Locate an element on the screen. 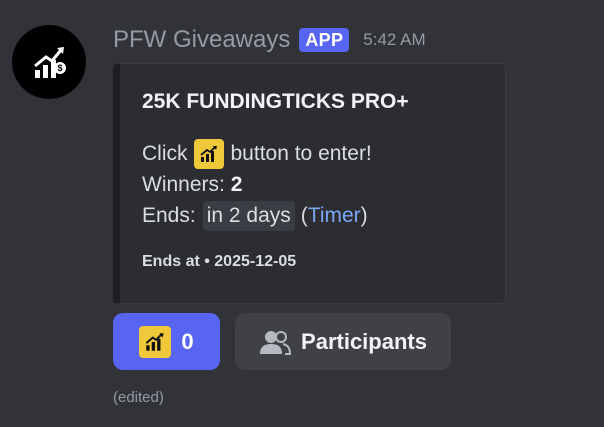 This screenshot has width=604, height=427. chart-arrow-icon: $ is located at coordinates (50, 62).